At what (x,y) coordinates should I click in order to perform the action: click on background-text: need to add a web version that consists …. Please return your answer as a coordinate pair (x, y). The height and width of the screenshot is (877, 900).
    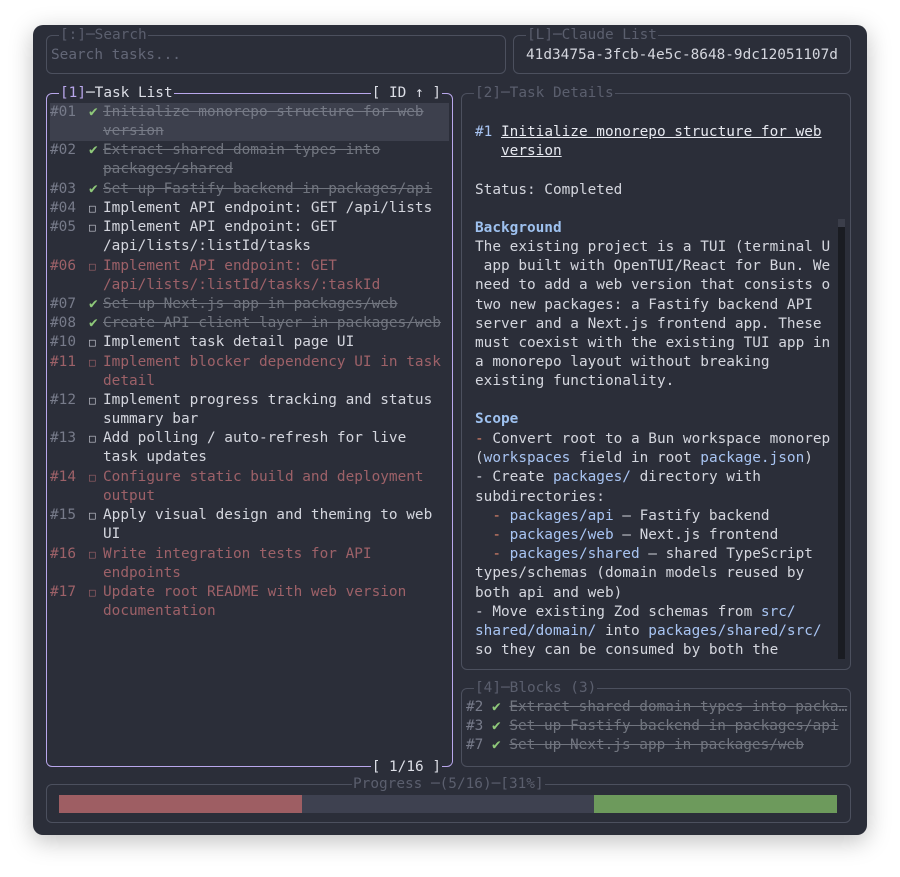
    Looking at the image, I should click on (653, 285).